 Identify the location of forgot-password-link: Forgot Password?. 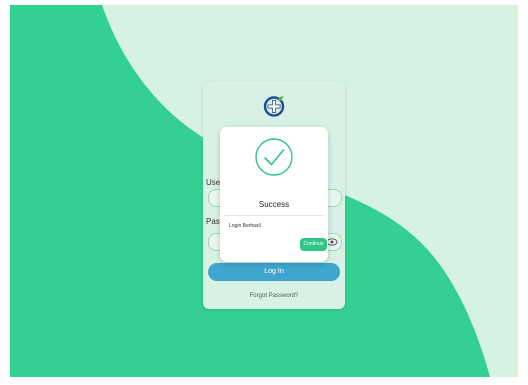
(274, 296).